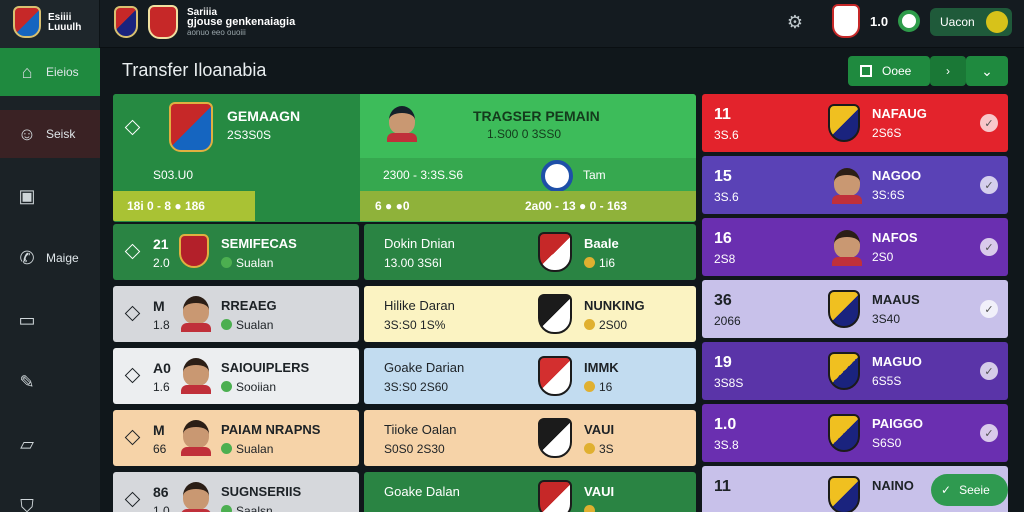  I want to click on next-button: ›, so click(948, 71).